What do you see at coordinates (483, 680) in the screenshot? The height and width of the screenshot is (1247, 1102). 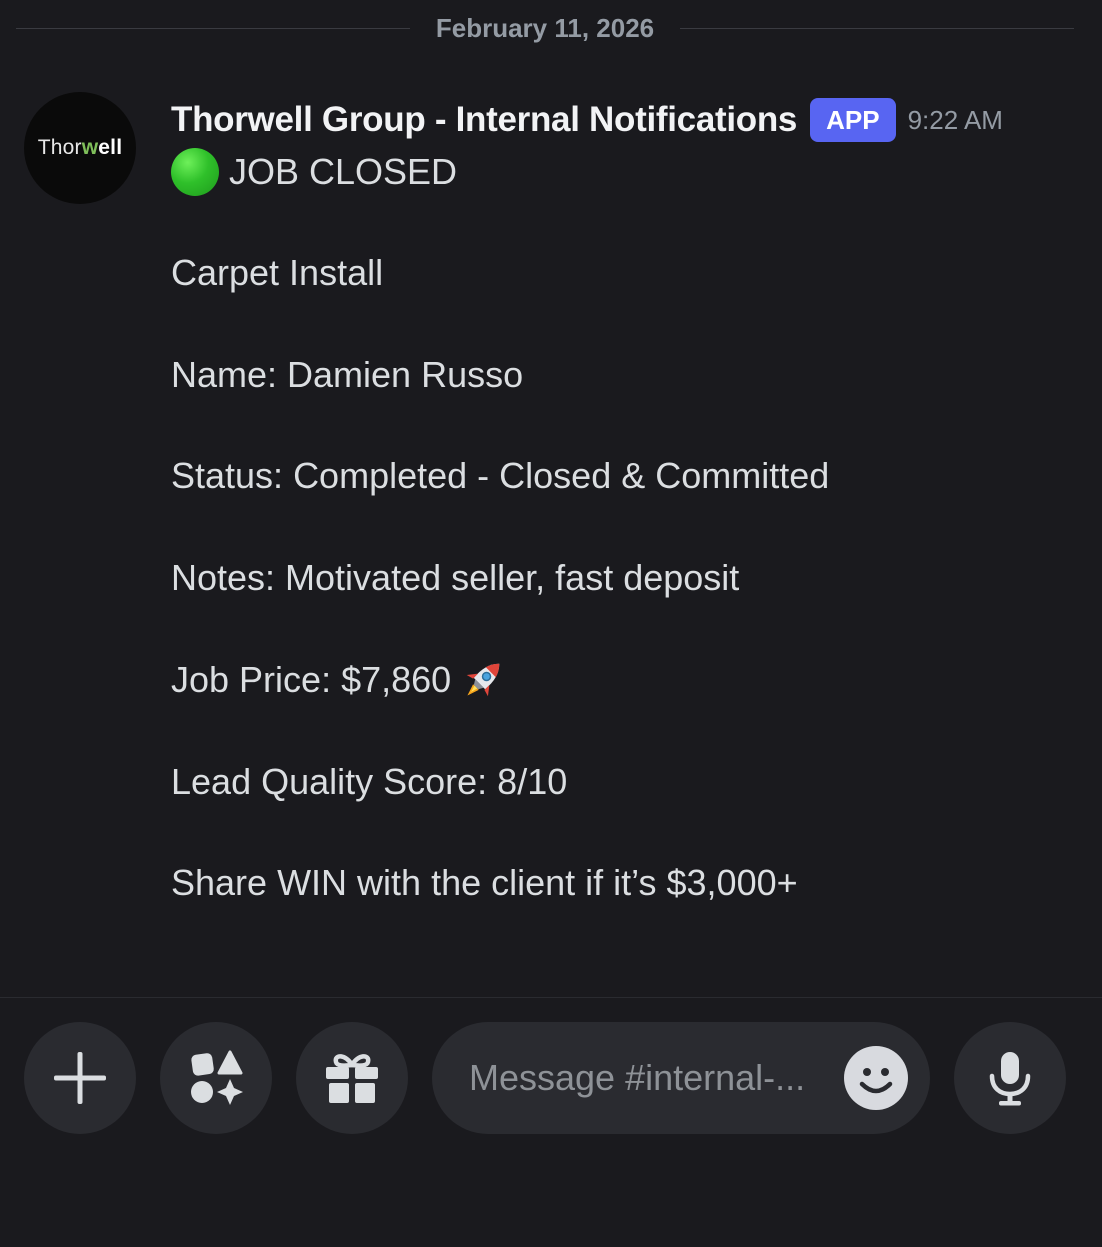 I see `rocket-icon` at bounding box center [483, 680].